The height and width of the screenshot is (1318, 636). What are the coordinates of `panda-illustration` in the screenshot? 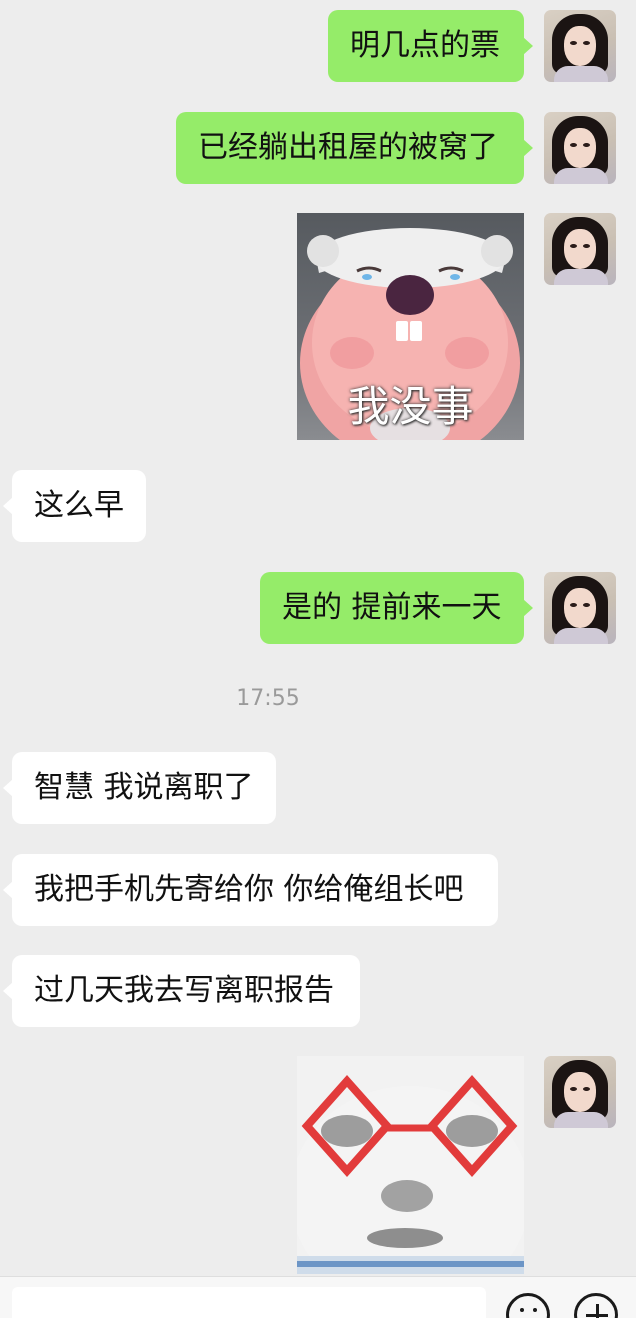 It's located at (410, 1174).